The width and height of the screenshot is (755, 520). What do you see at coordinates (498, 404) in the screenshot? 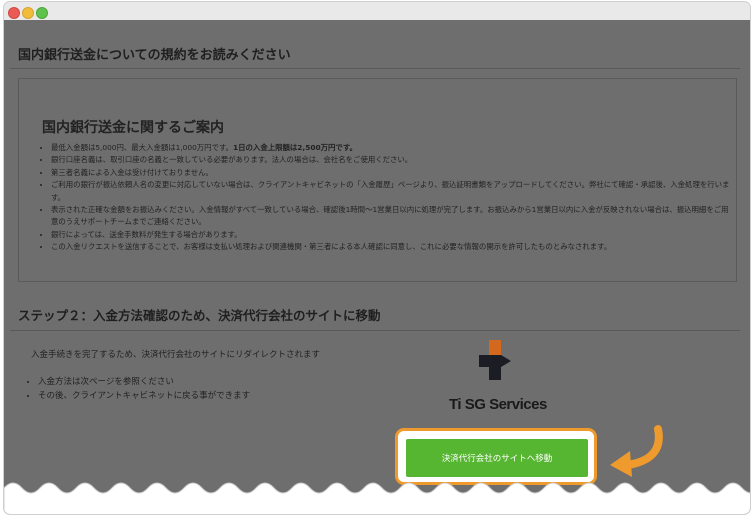
I see `logo-text: Ti SG Services` at bounding box center [498, 404].